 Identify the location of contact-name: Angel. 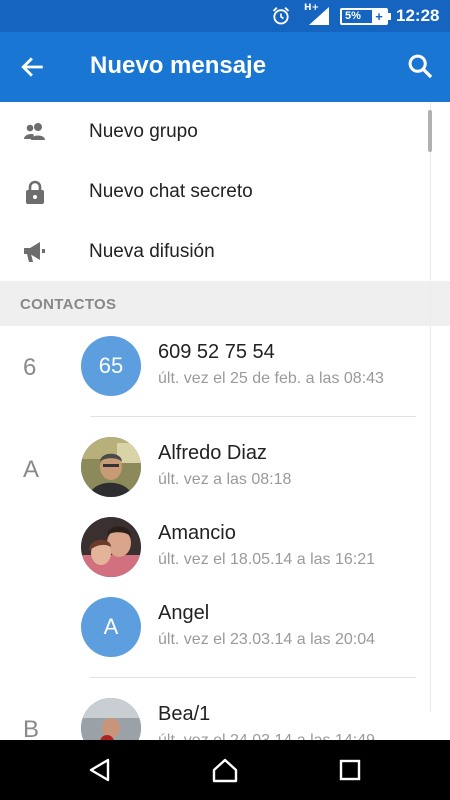
(184, 613).